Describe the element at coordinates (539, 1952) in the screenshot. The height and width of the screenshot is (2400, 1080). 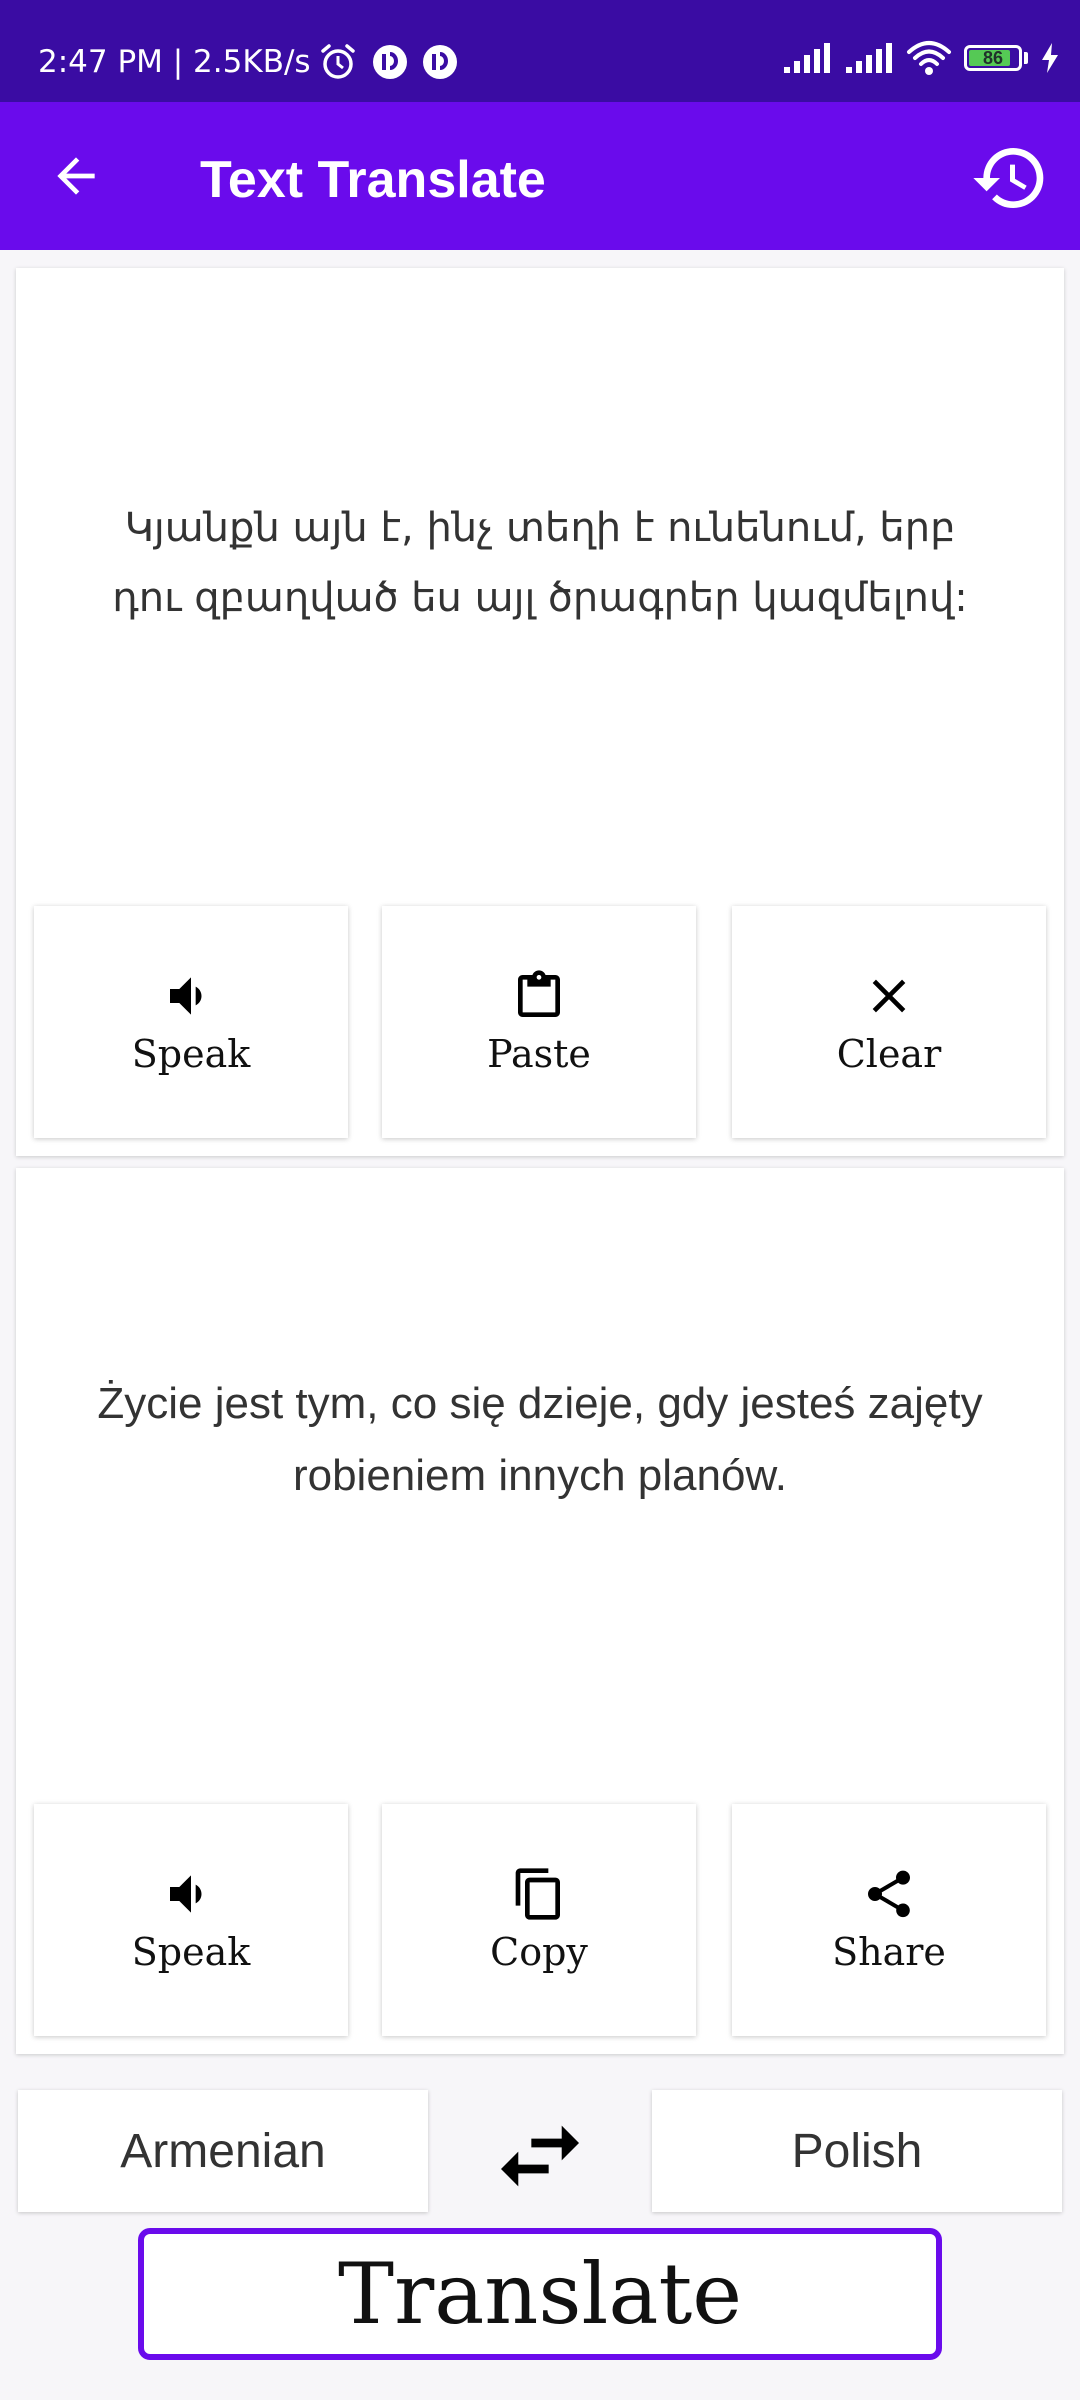
I see `copy-label: Copy` at that location.